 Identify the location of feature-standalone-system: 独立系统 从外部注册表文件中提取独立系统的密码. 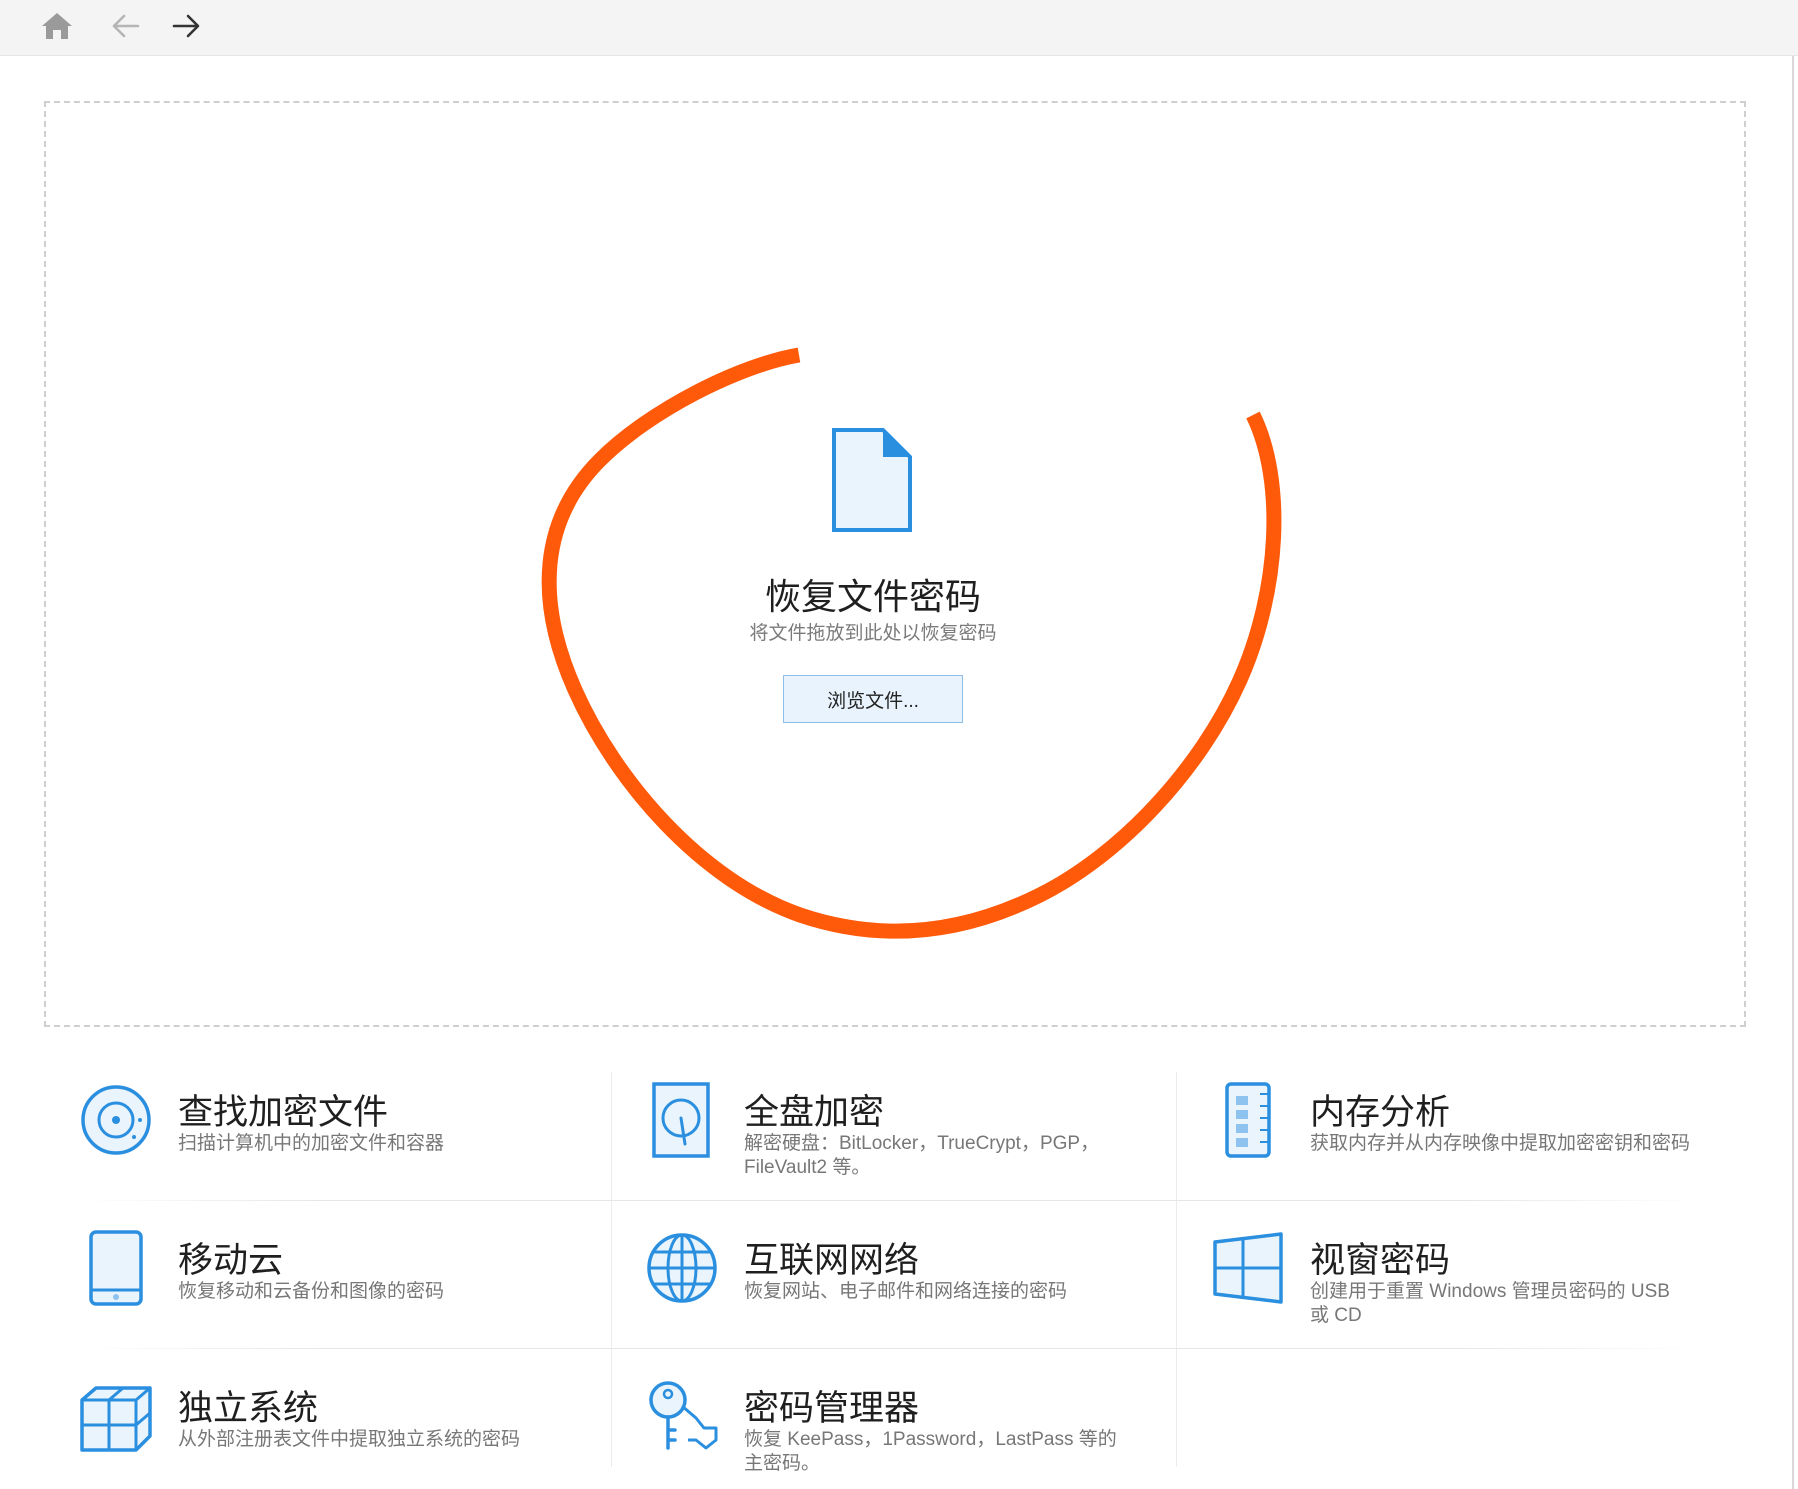
(308, 1428).